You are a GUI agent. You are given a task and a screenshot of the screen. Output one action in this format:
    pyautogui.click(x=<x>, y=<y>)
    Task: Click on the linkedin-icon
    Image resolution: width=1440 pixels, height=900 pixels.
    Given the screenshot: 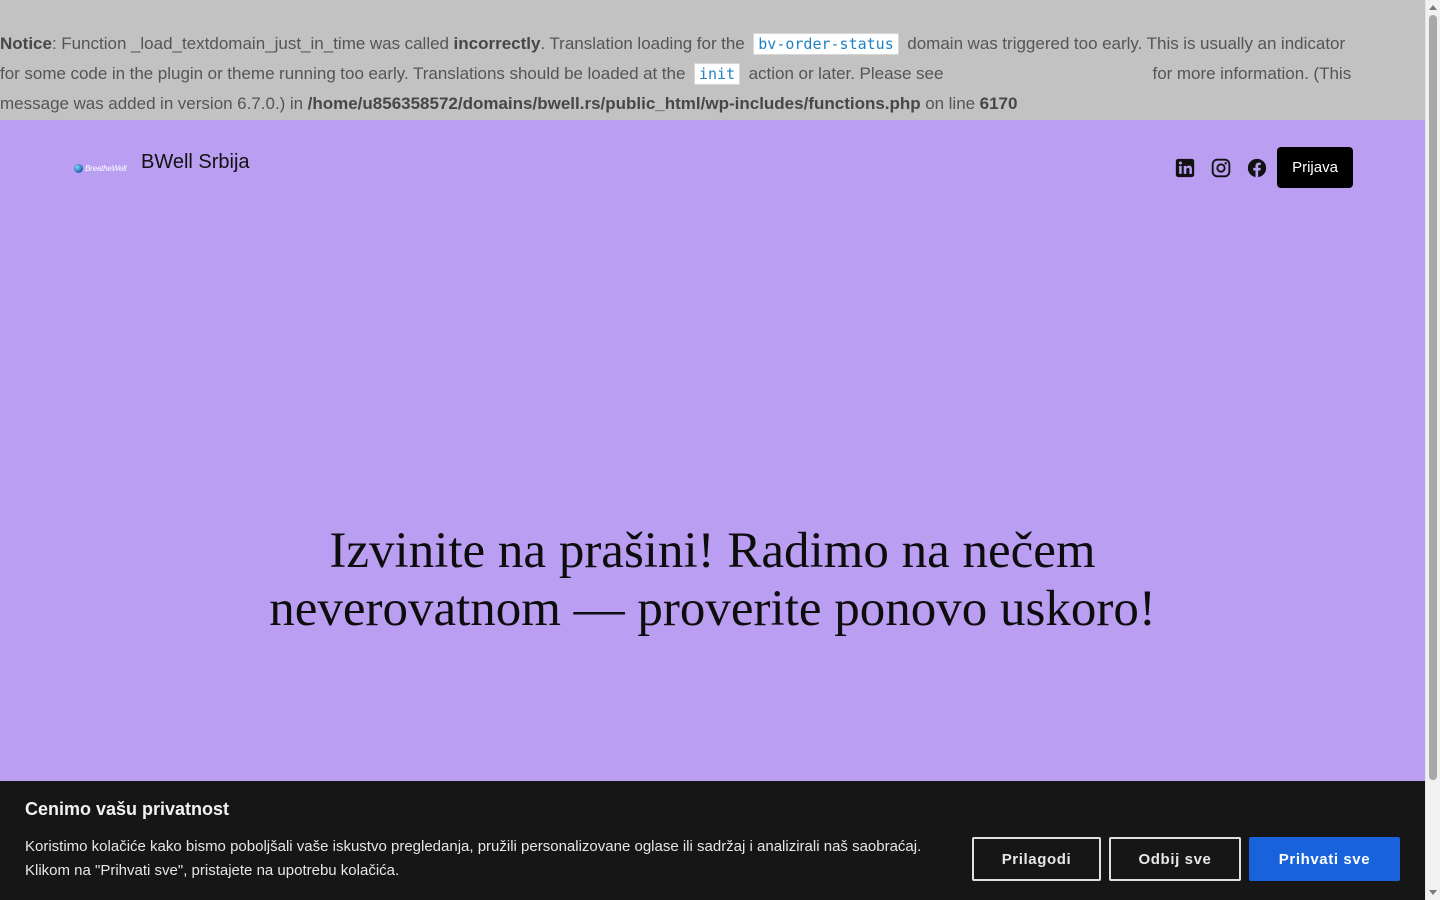 What is the action you would take?
    pyautogui.click(x=1185, y=168)
    